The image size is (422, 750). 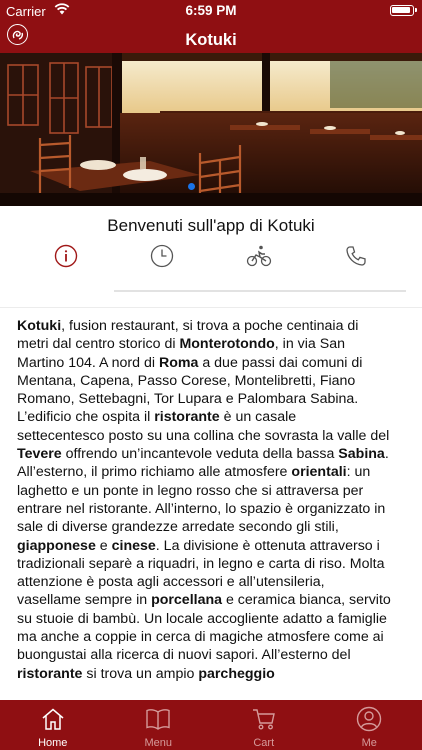 What do you see at coordinates (264, 719) in the screenshot?
I see `cart-icon` at bounding box center [264, 719].